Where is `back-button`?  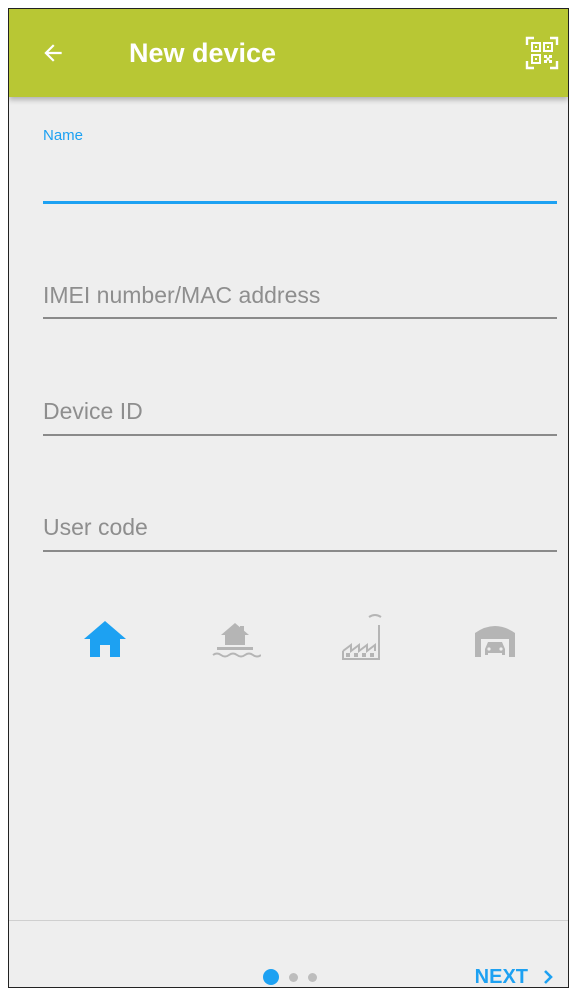 back-button is located at coordinates (53, 53).